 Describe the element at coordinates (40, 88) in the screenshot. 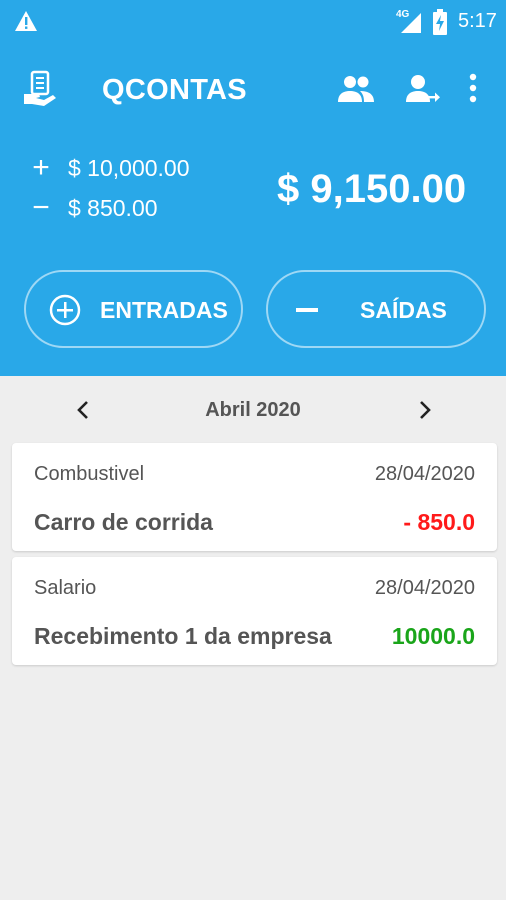

I see `money-hand-icon` at that location.